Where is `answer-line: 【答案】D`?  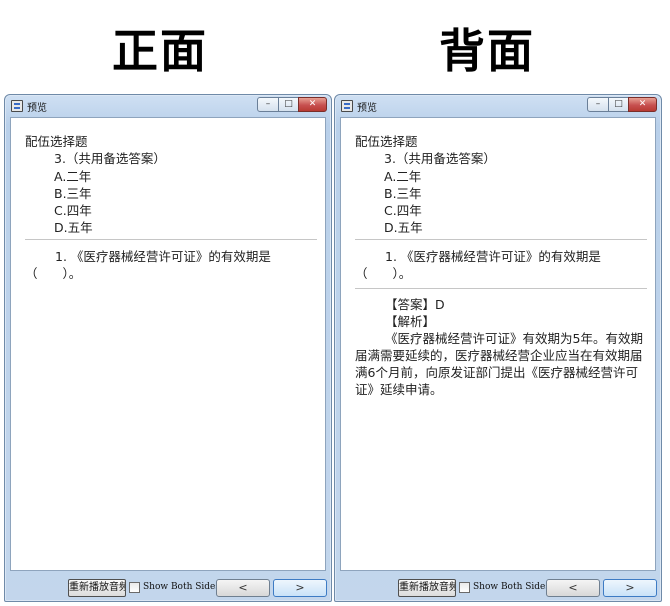 answer-line: 【答案】D is located at coordinates (415, 304).